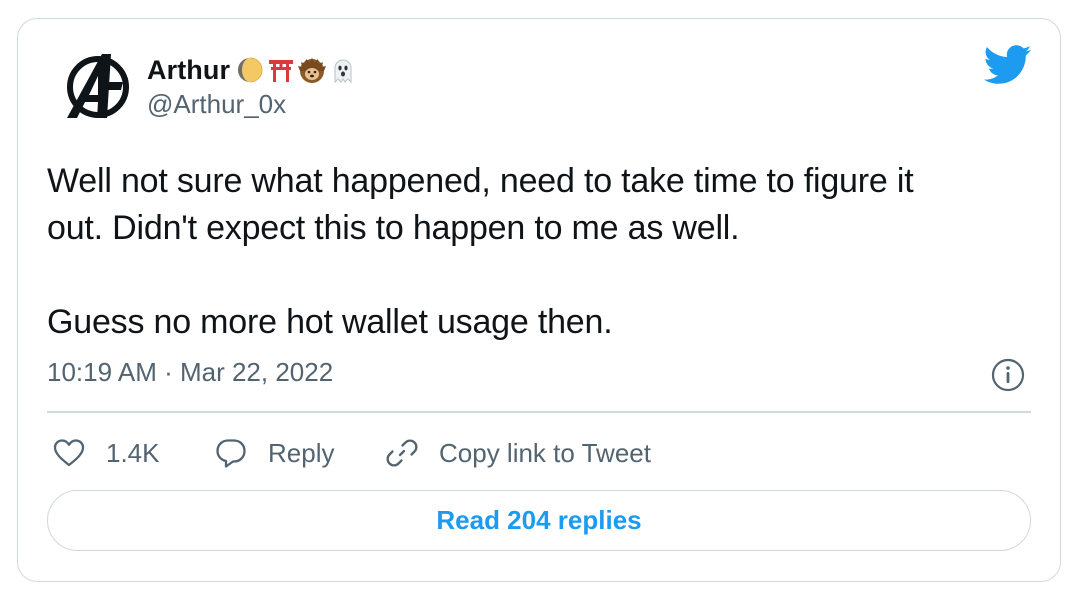  I want to click on moon-emoji-icon, so click(250, 70).